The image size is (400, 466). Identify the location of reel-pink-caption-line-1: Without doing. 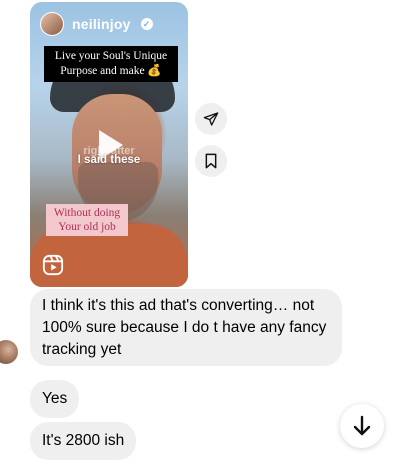
(87, 213).